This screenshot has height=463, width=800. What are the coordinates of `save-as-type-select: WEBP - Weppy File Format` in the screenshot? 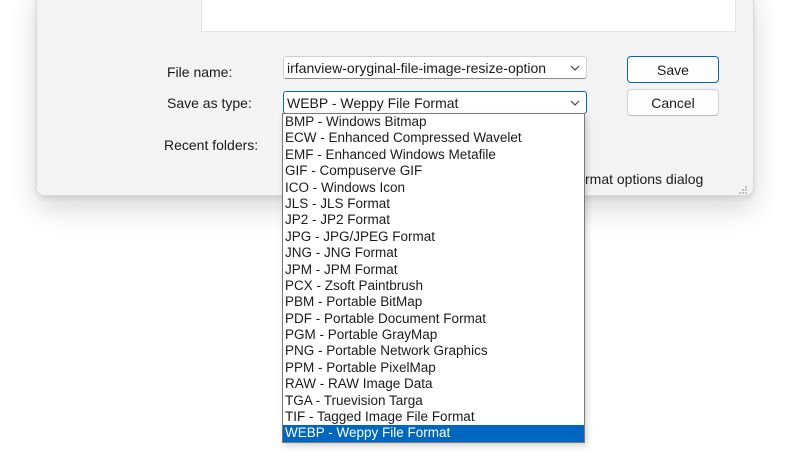 It's located at (435, 102).